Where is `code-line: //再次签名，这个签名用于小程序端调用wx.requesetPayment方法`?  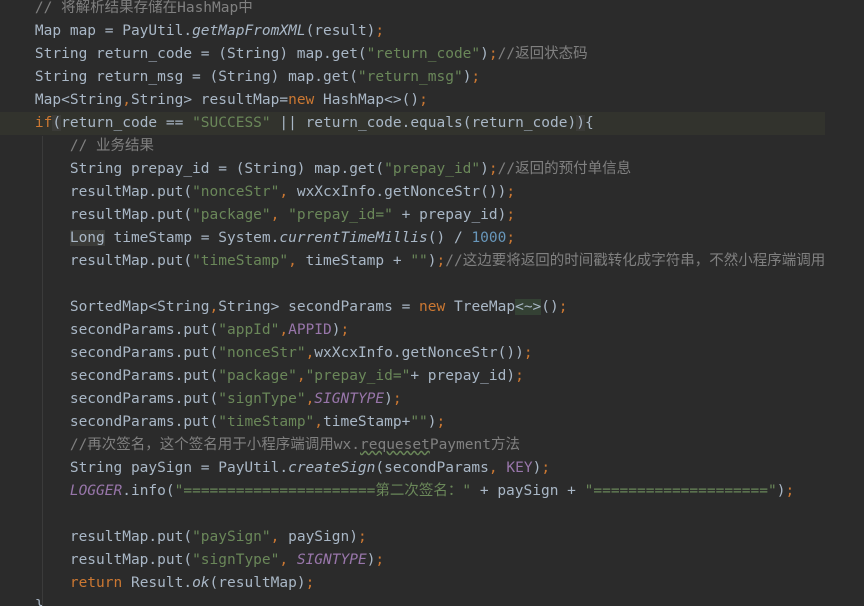
code-line: //再次签名，这个签名用于小程序端调用wx.requesetPayment方法 is located at coordinates (412, 445).